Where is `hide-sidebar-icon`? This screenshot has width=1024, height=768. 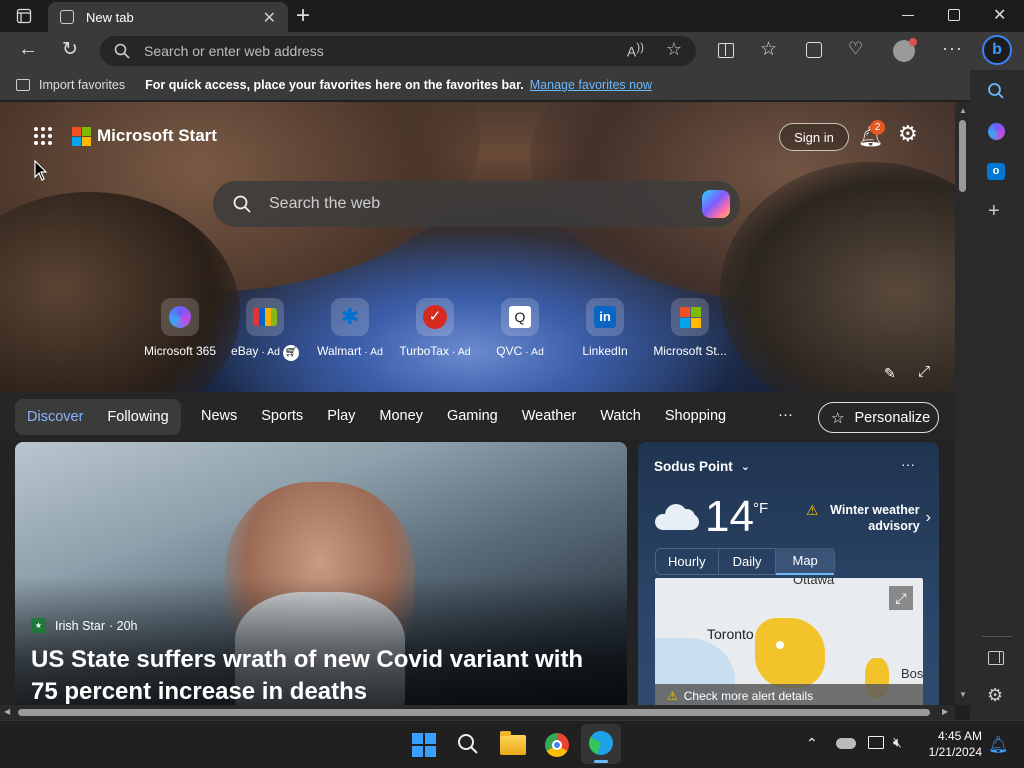 hide-sidebar-icon is located at coordinates (996, 658).